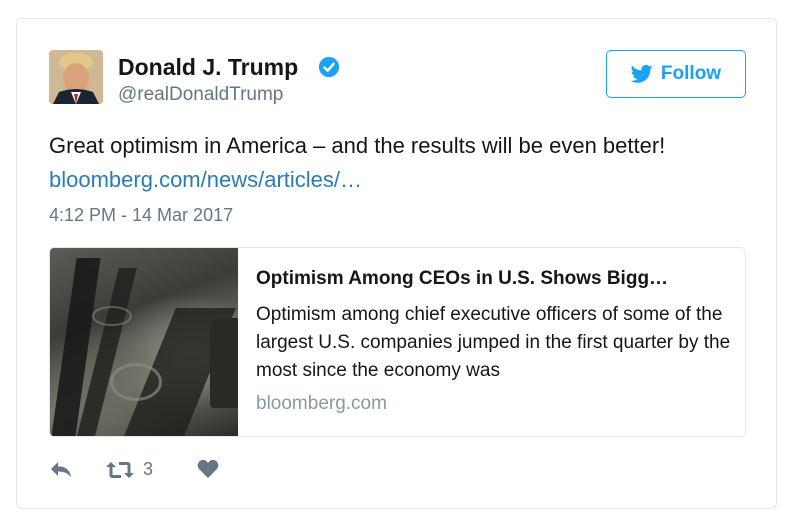 The width and height of the screenshot is (798, 530). I want to click on reply-icon, so click(61, 469).